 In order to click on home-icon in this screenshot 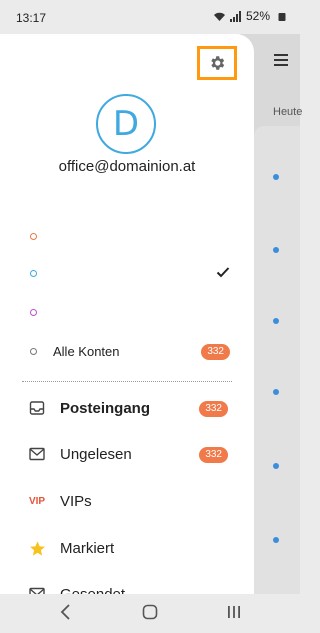, I will do `click(150, 612)`.